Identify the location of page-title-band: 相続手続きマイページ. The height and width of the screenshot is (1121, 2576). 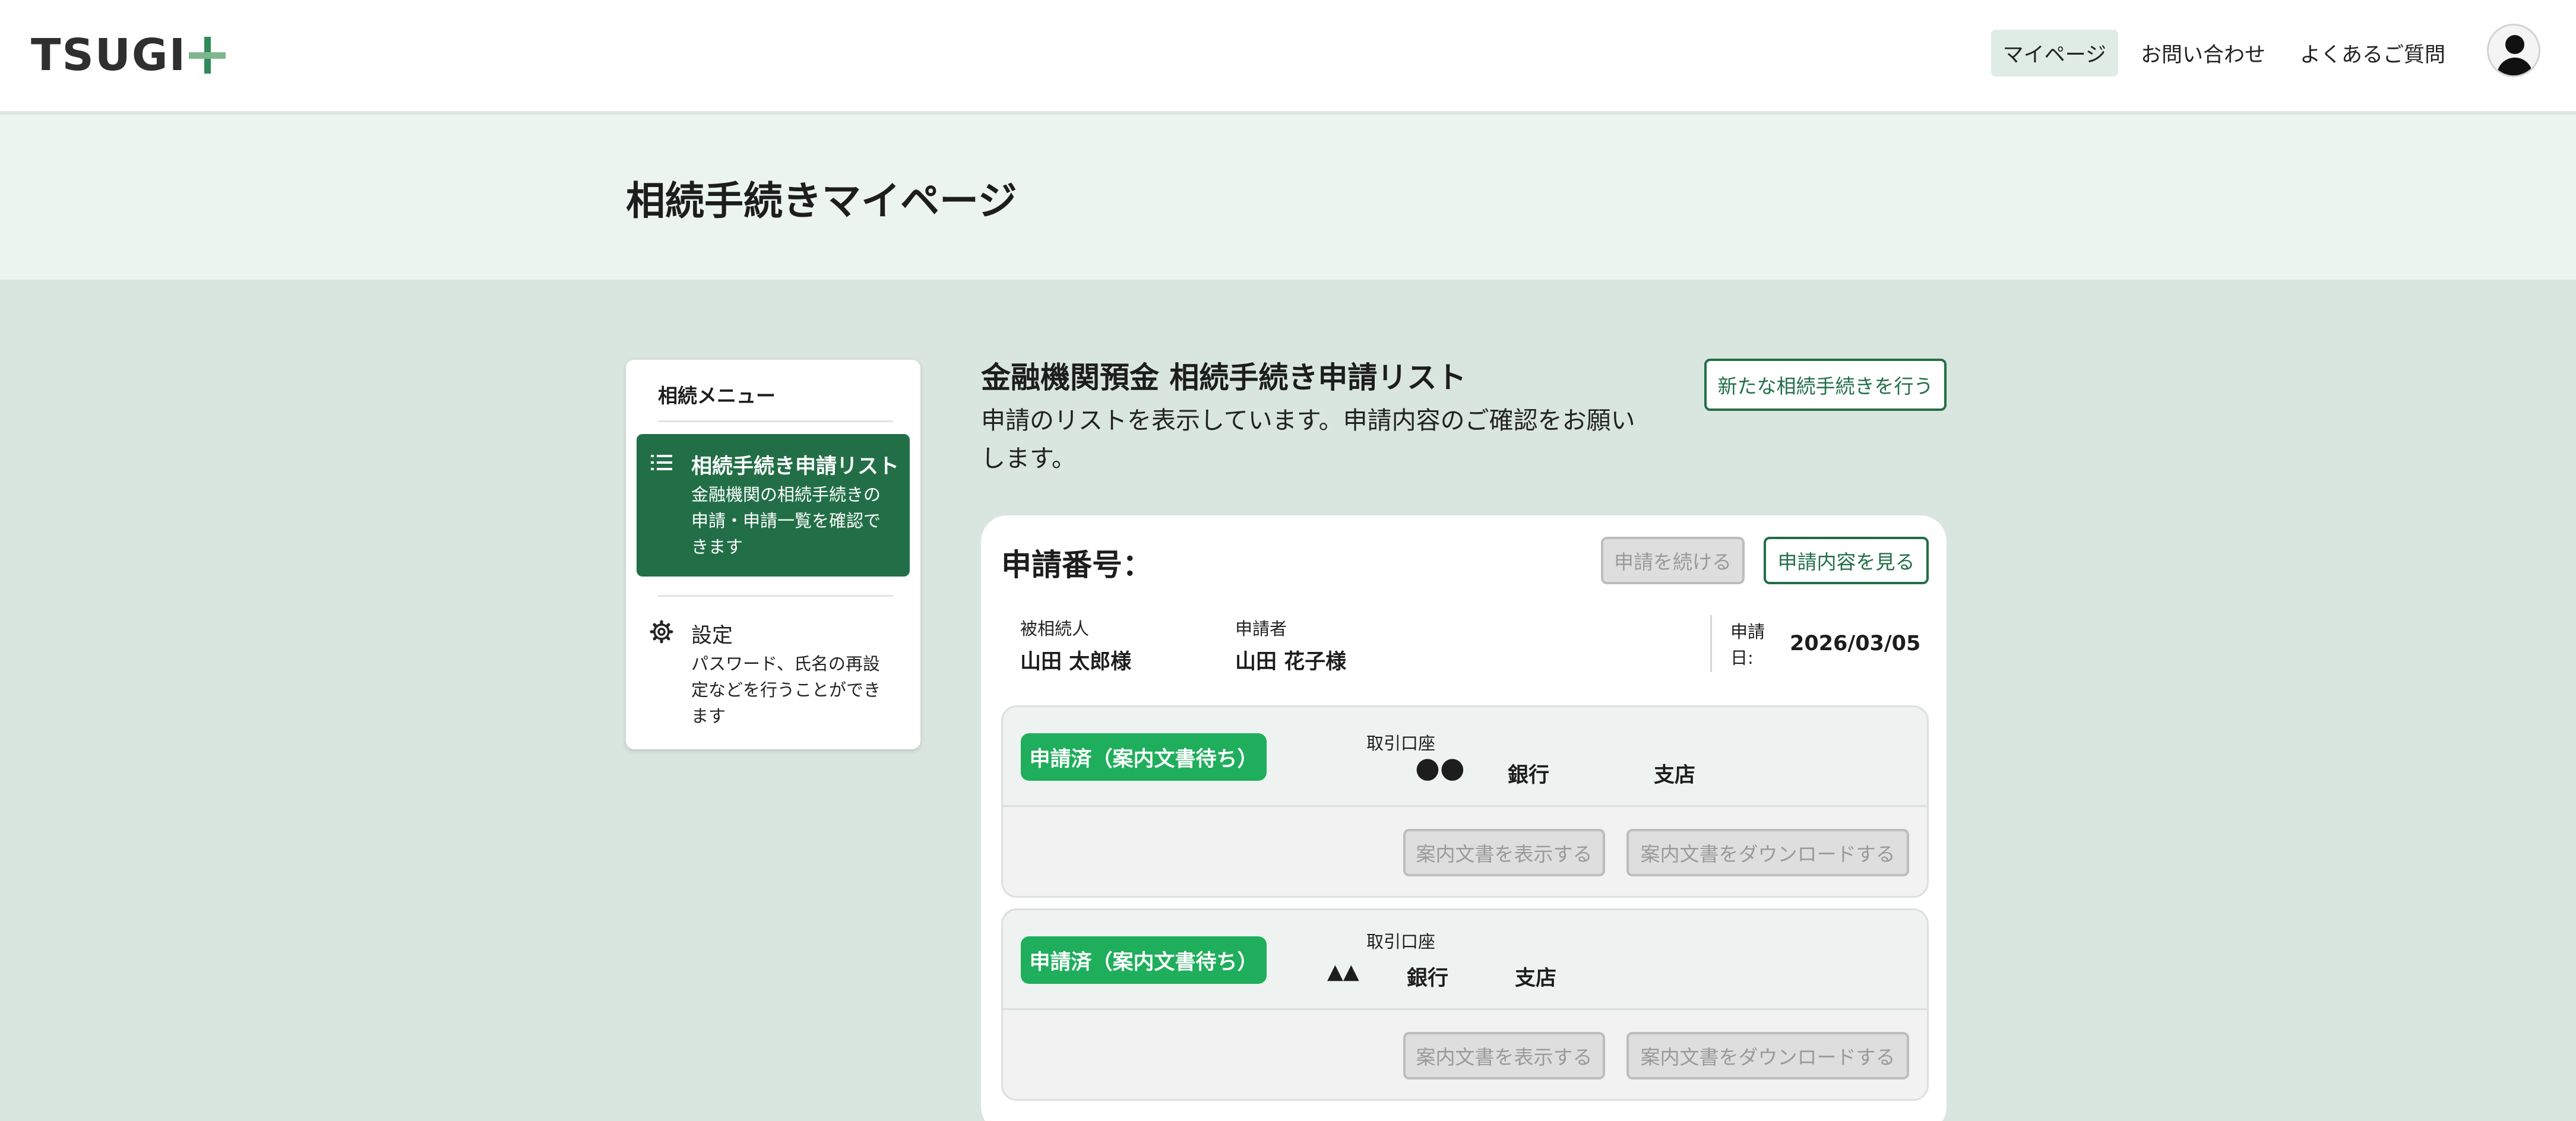
(1288, 197).